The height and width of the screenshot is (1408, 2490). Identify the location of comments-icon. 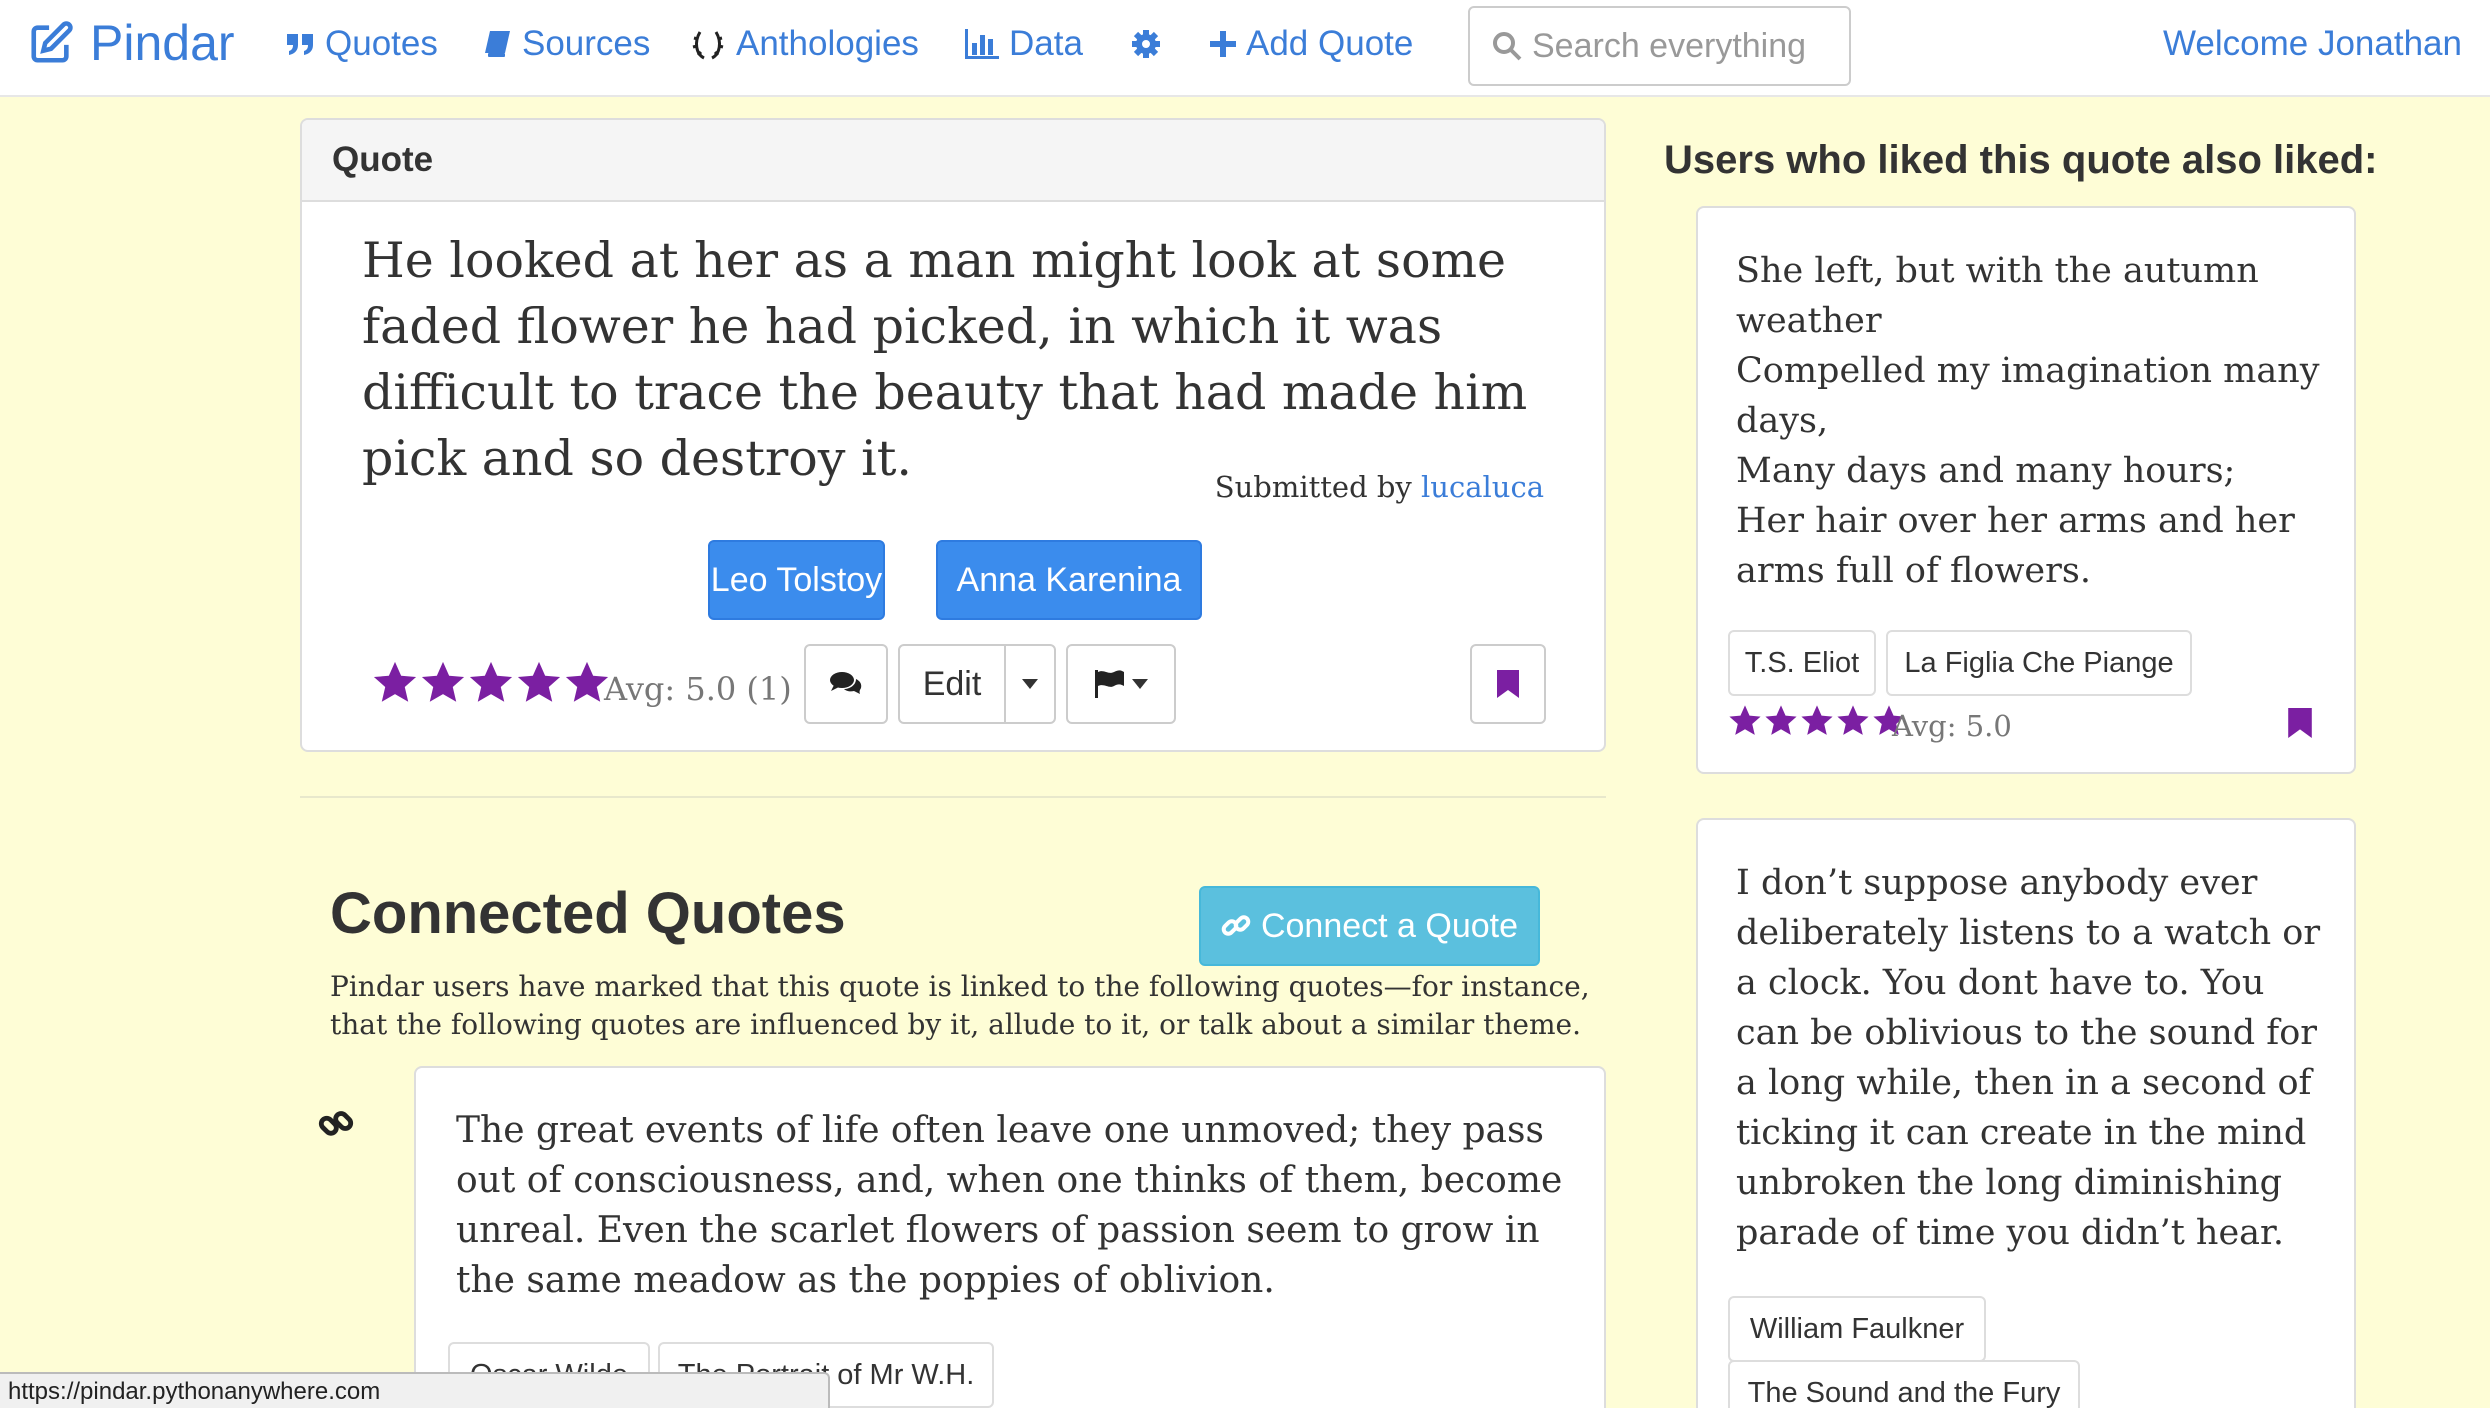
(846, 683).